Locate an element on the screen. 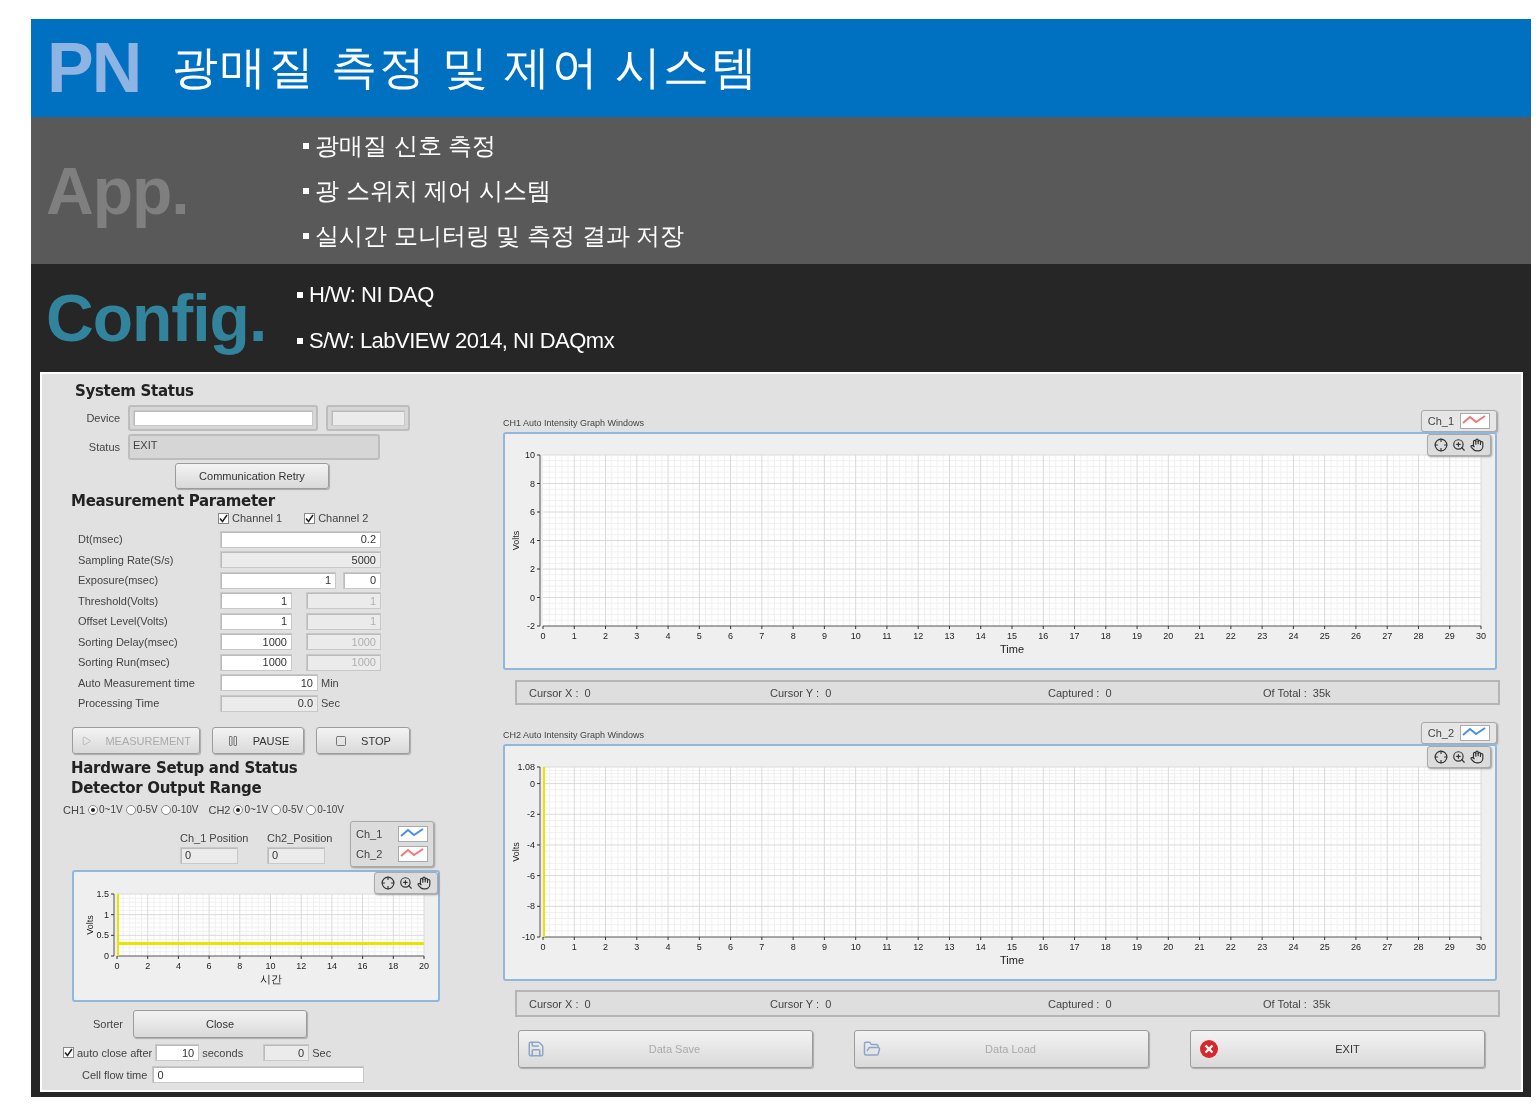  tick-label: 24 is located at coordinates (1293, 947).